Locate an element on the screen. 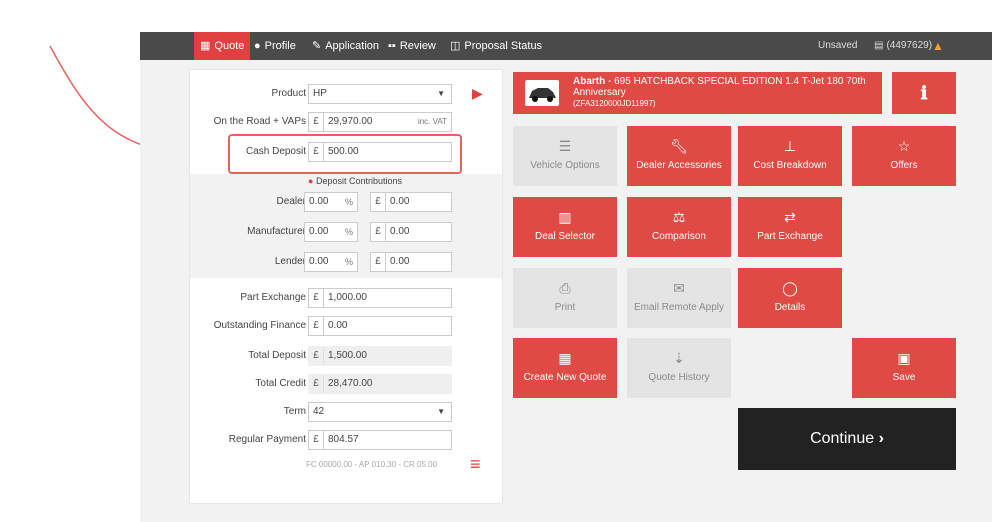  info-circle-icon: ● is located at coordinates (311, 181).